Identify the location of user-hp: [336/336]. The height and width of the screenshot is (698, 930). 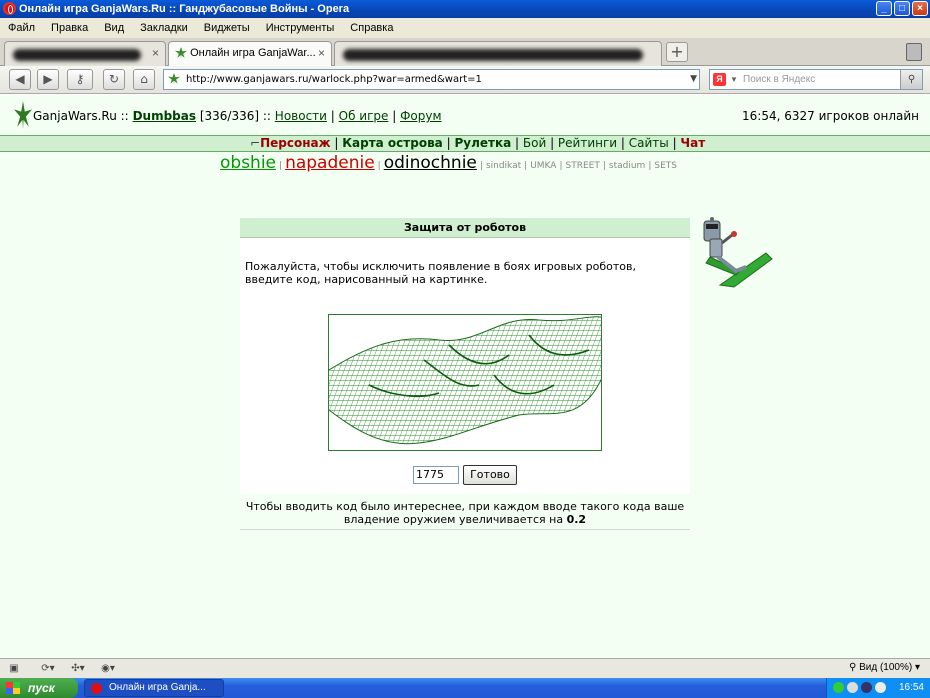
(229, 116).